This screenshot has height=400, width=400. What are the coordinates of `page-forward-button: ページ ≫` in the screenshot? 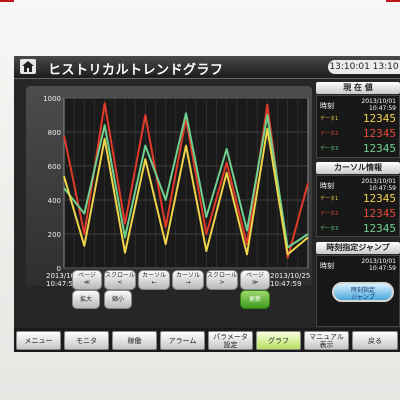 It's located at (255, 280).